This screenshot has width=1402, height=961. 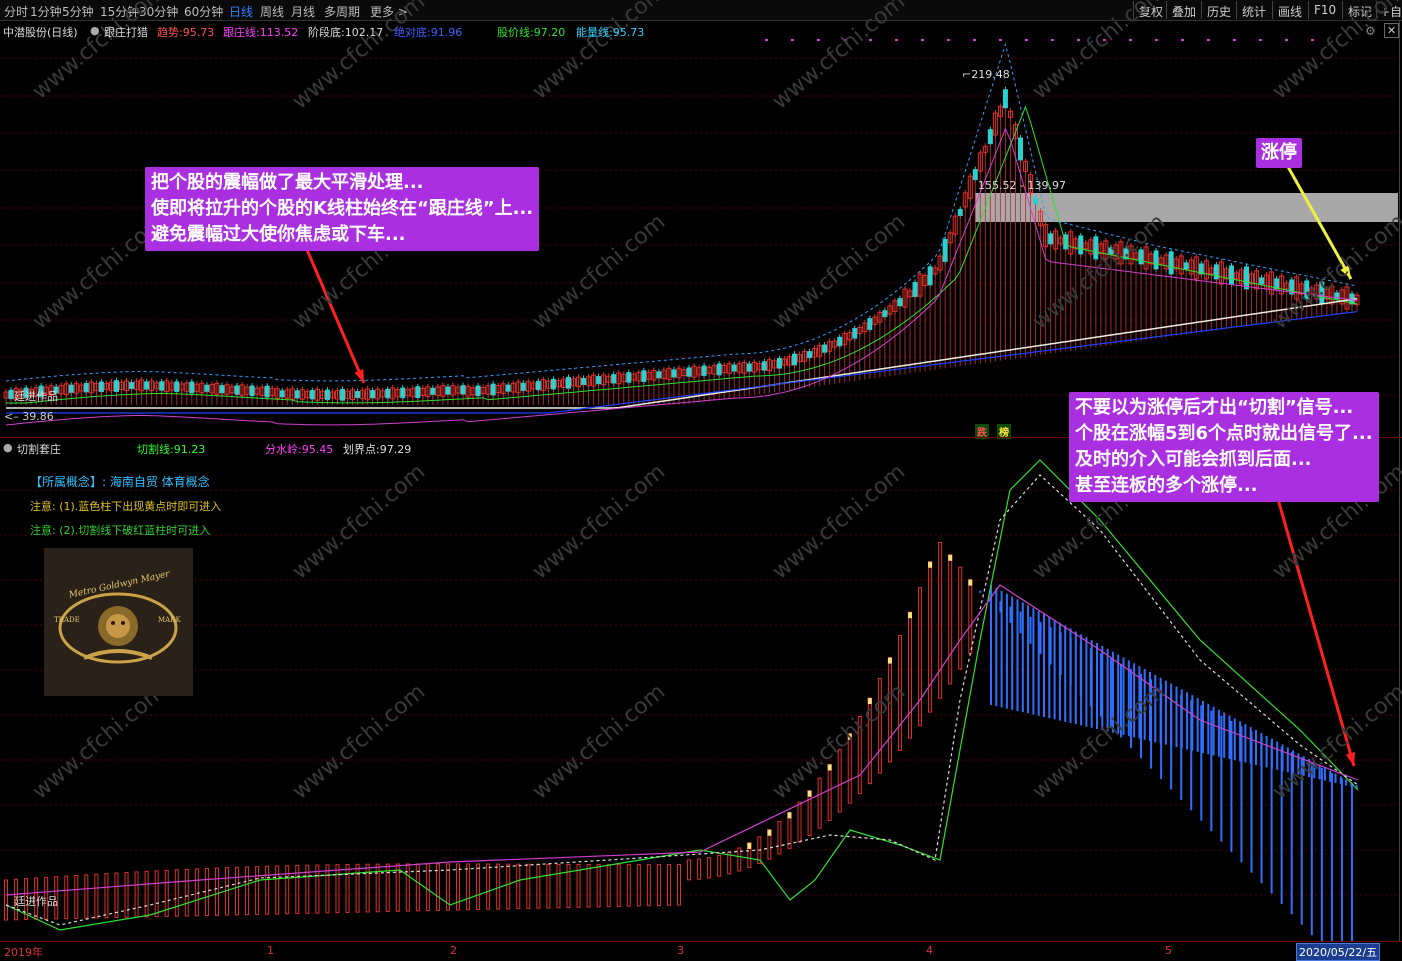 I want to click on note-one: 注意: (1).蓝色柱下出现黄点时即可进入, so click(x=126, y=506).